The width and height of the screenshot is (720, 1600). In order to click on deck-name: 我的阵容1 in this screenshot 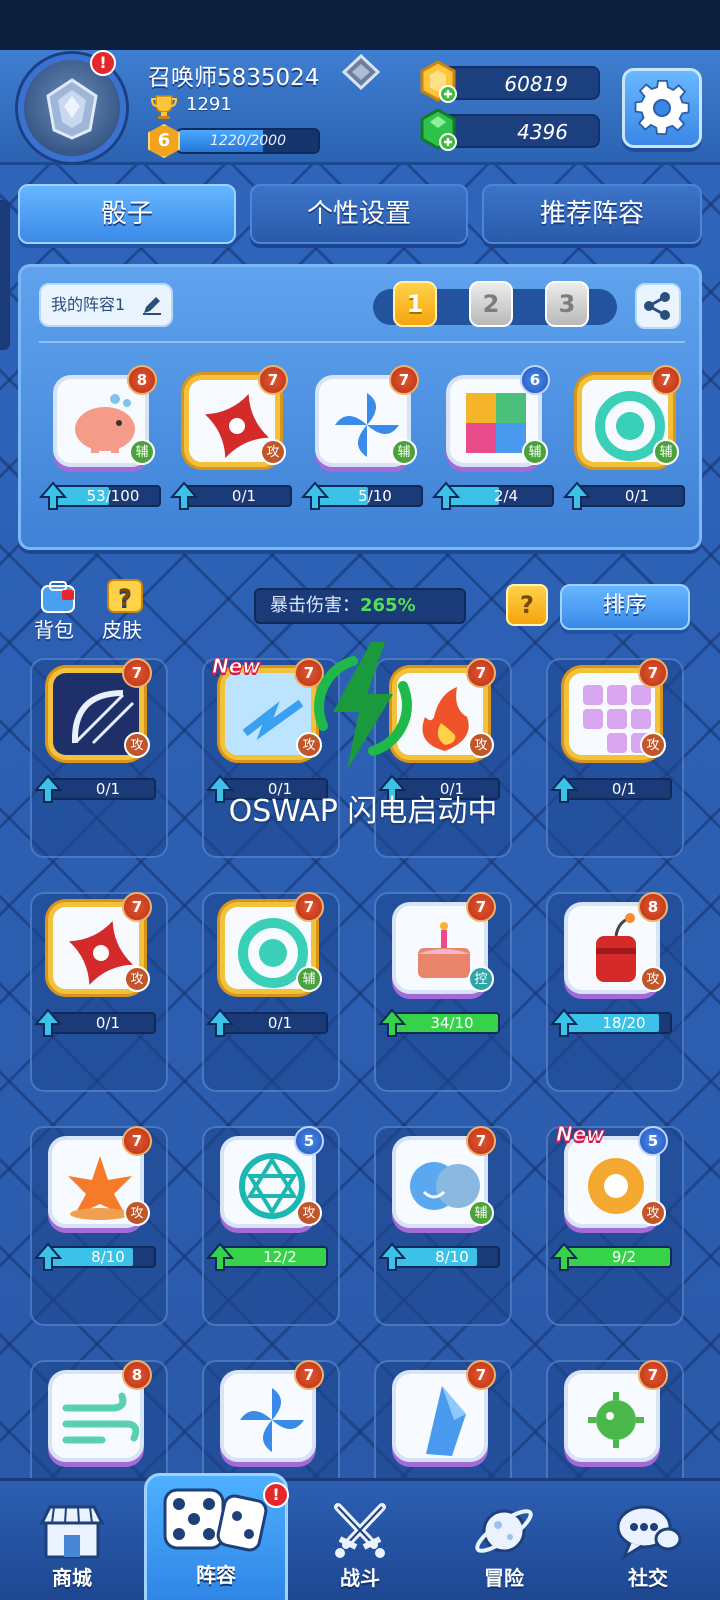, I will do `click(88, 304)`.